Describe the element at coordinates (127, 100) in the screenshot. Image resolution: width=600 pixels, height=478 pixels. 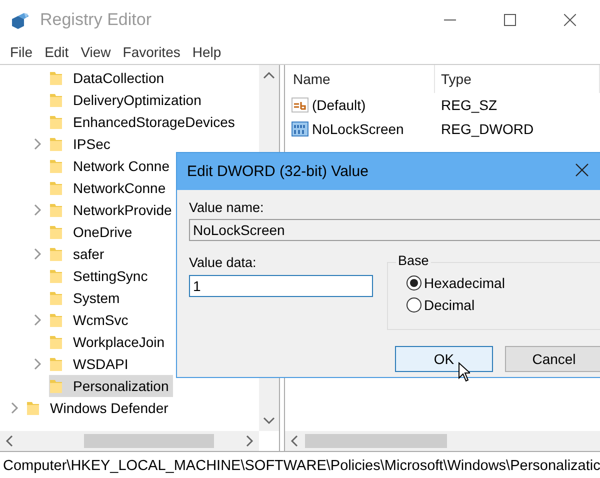
I see `tree-item: DeliveryOptimization` at that location.